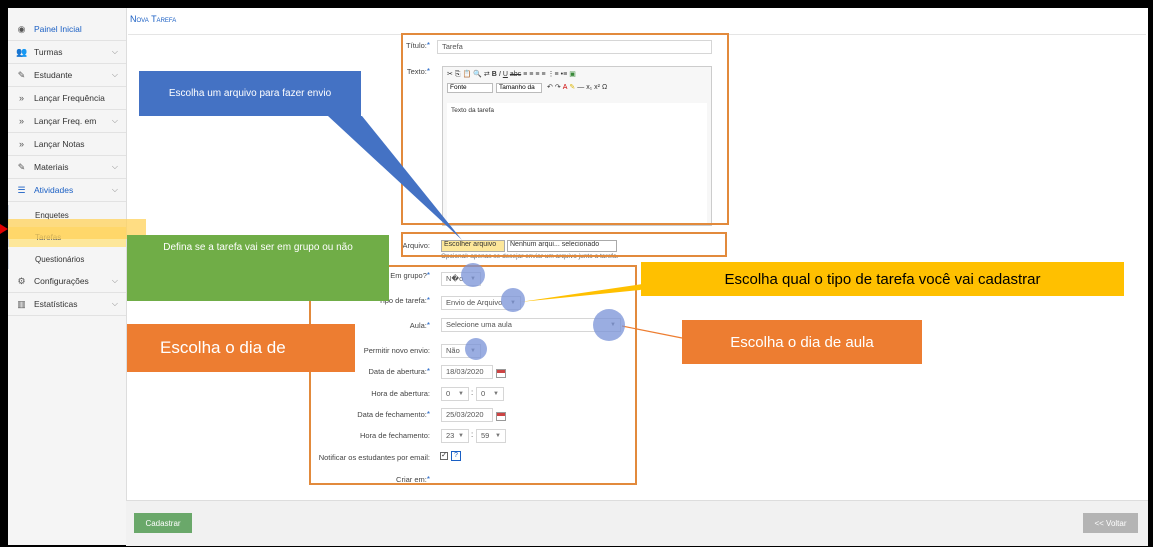 This screenshot has width=1153, height=547. What do you see at coordinates (802, 342) in the screenshot?
I see `callout-aula: Escolha o dia de aula` at bounding box center [802, 342].